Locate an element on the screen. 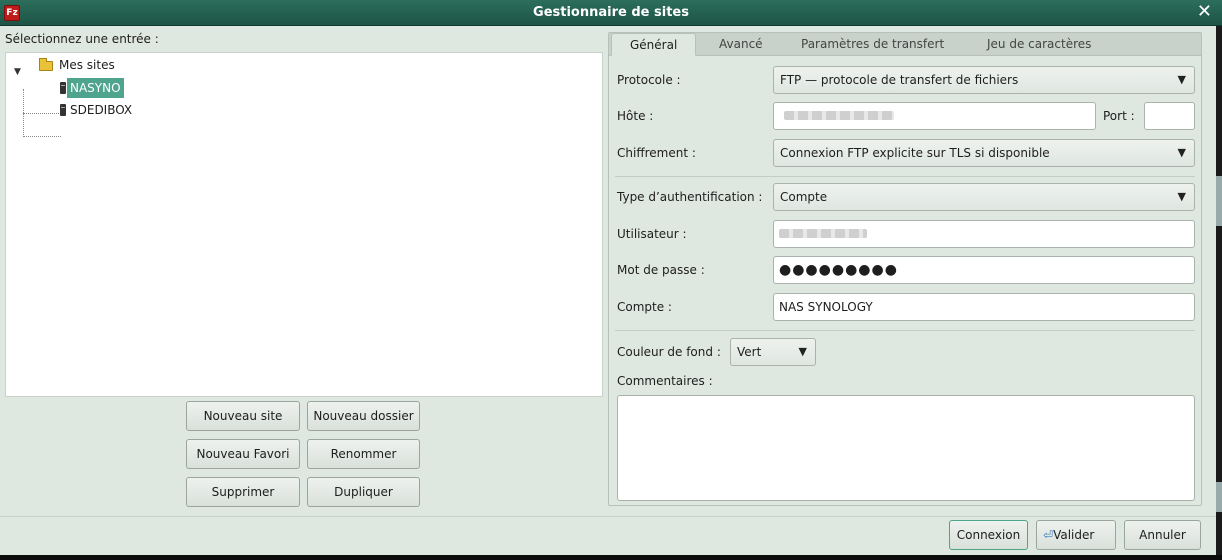 The height and width of the screenshot is (560, 1222). close-icon: ✕ is located at coordinates (1204, 12).